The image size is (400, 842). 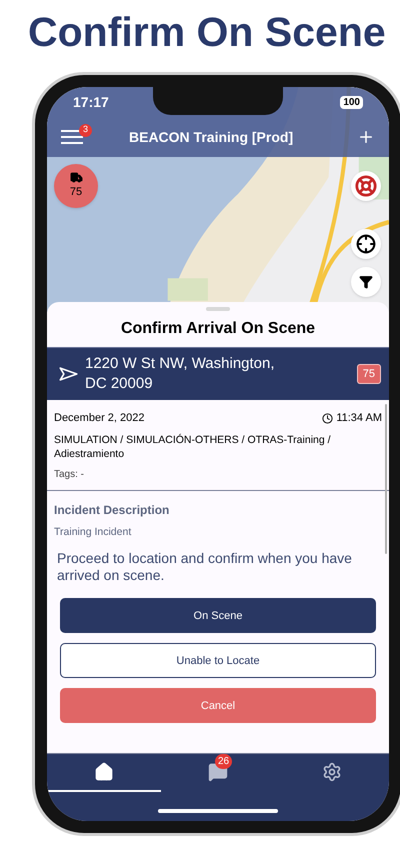 What do you see at coordinates (366, 244) in the screenshot?
I see `crosshair-icon` at bounding box center [366, 244].